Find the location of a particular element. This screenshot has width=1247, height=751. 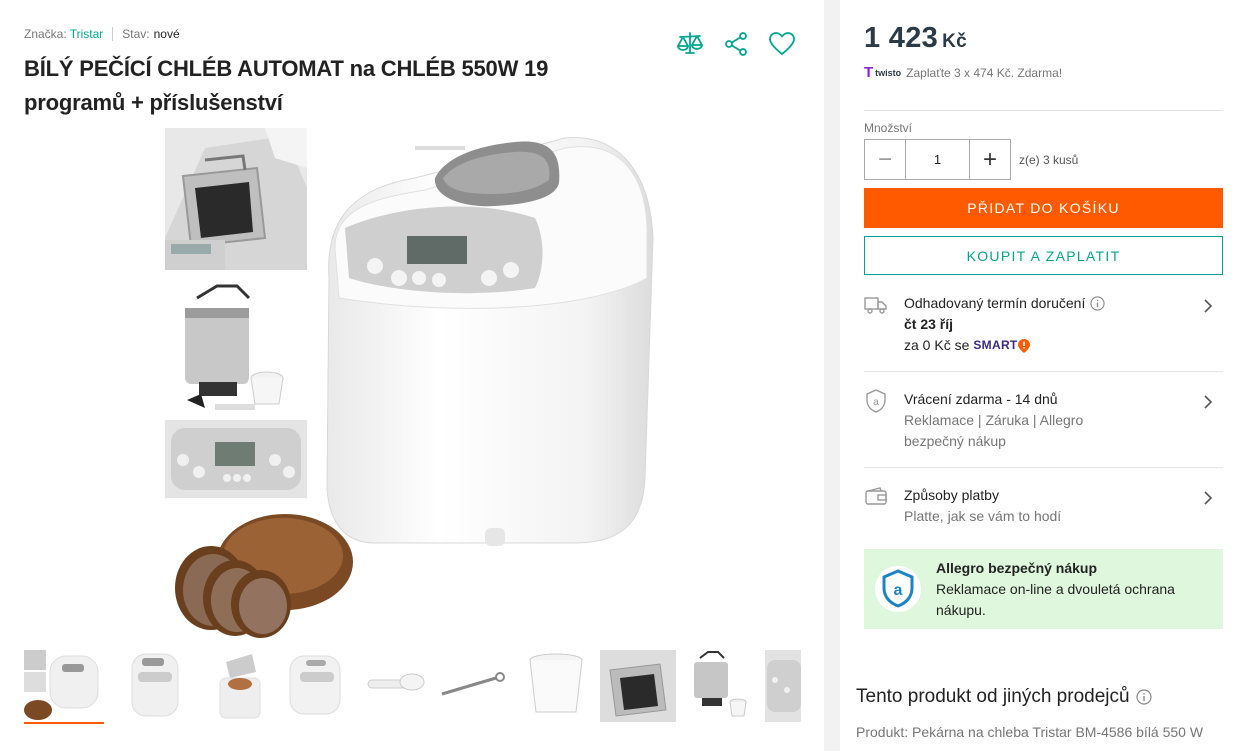

other-sellers-heading: Tento produkt od jiných prodejců is located at coordinates (1004, 697).